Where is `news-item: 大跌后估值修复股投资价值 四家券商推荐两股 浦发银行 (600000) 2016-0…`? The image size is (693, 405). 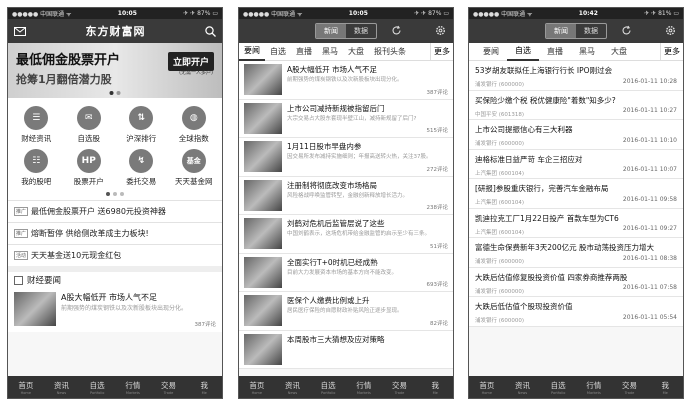 news-item: 大跌后估值修复股投资价值 四家券商推荐两股 浦发银行 (600000) 2016-0… is located at coordinates (576, 282).